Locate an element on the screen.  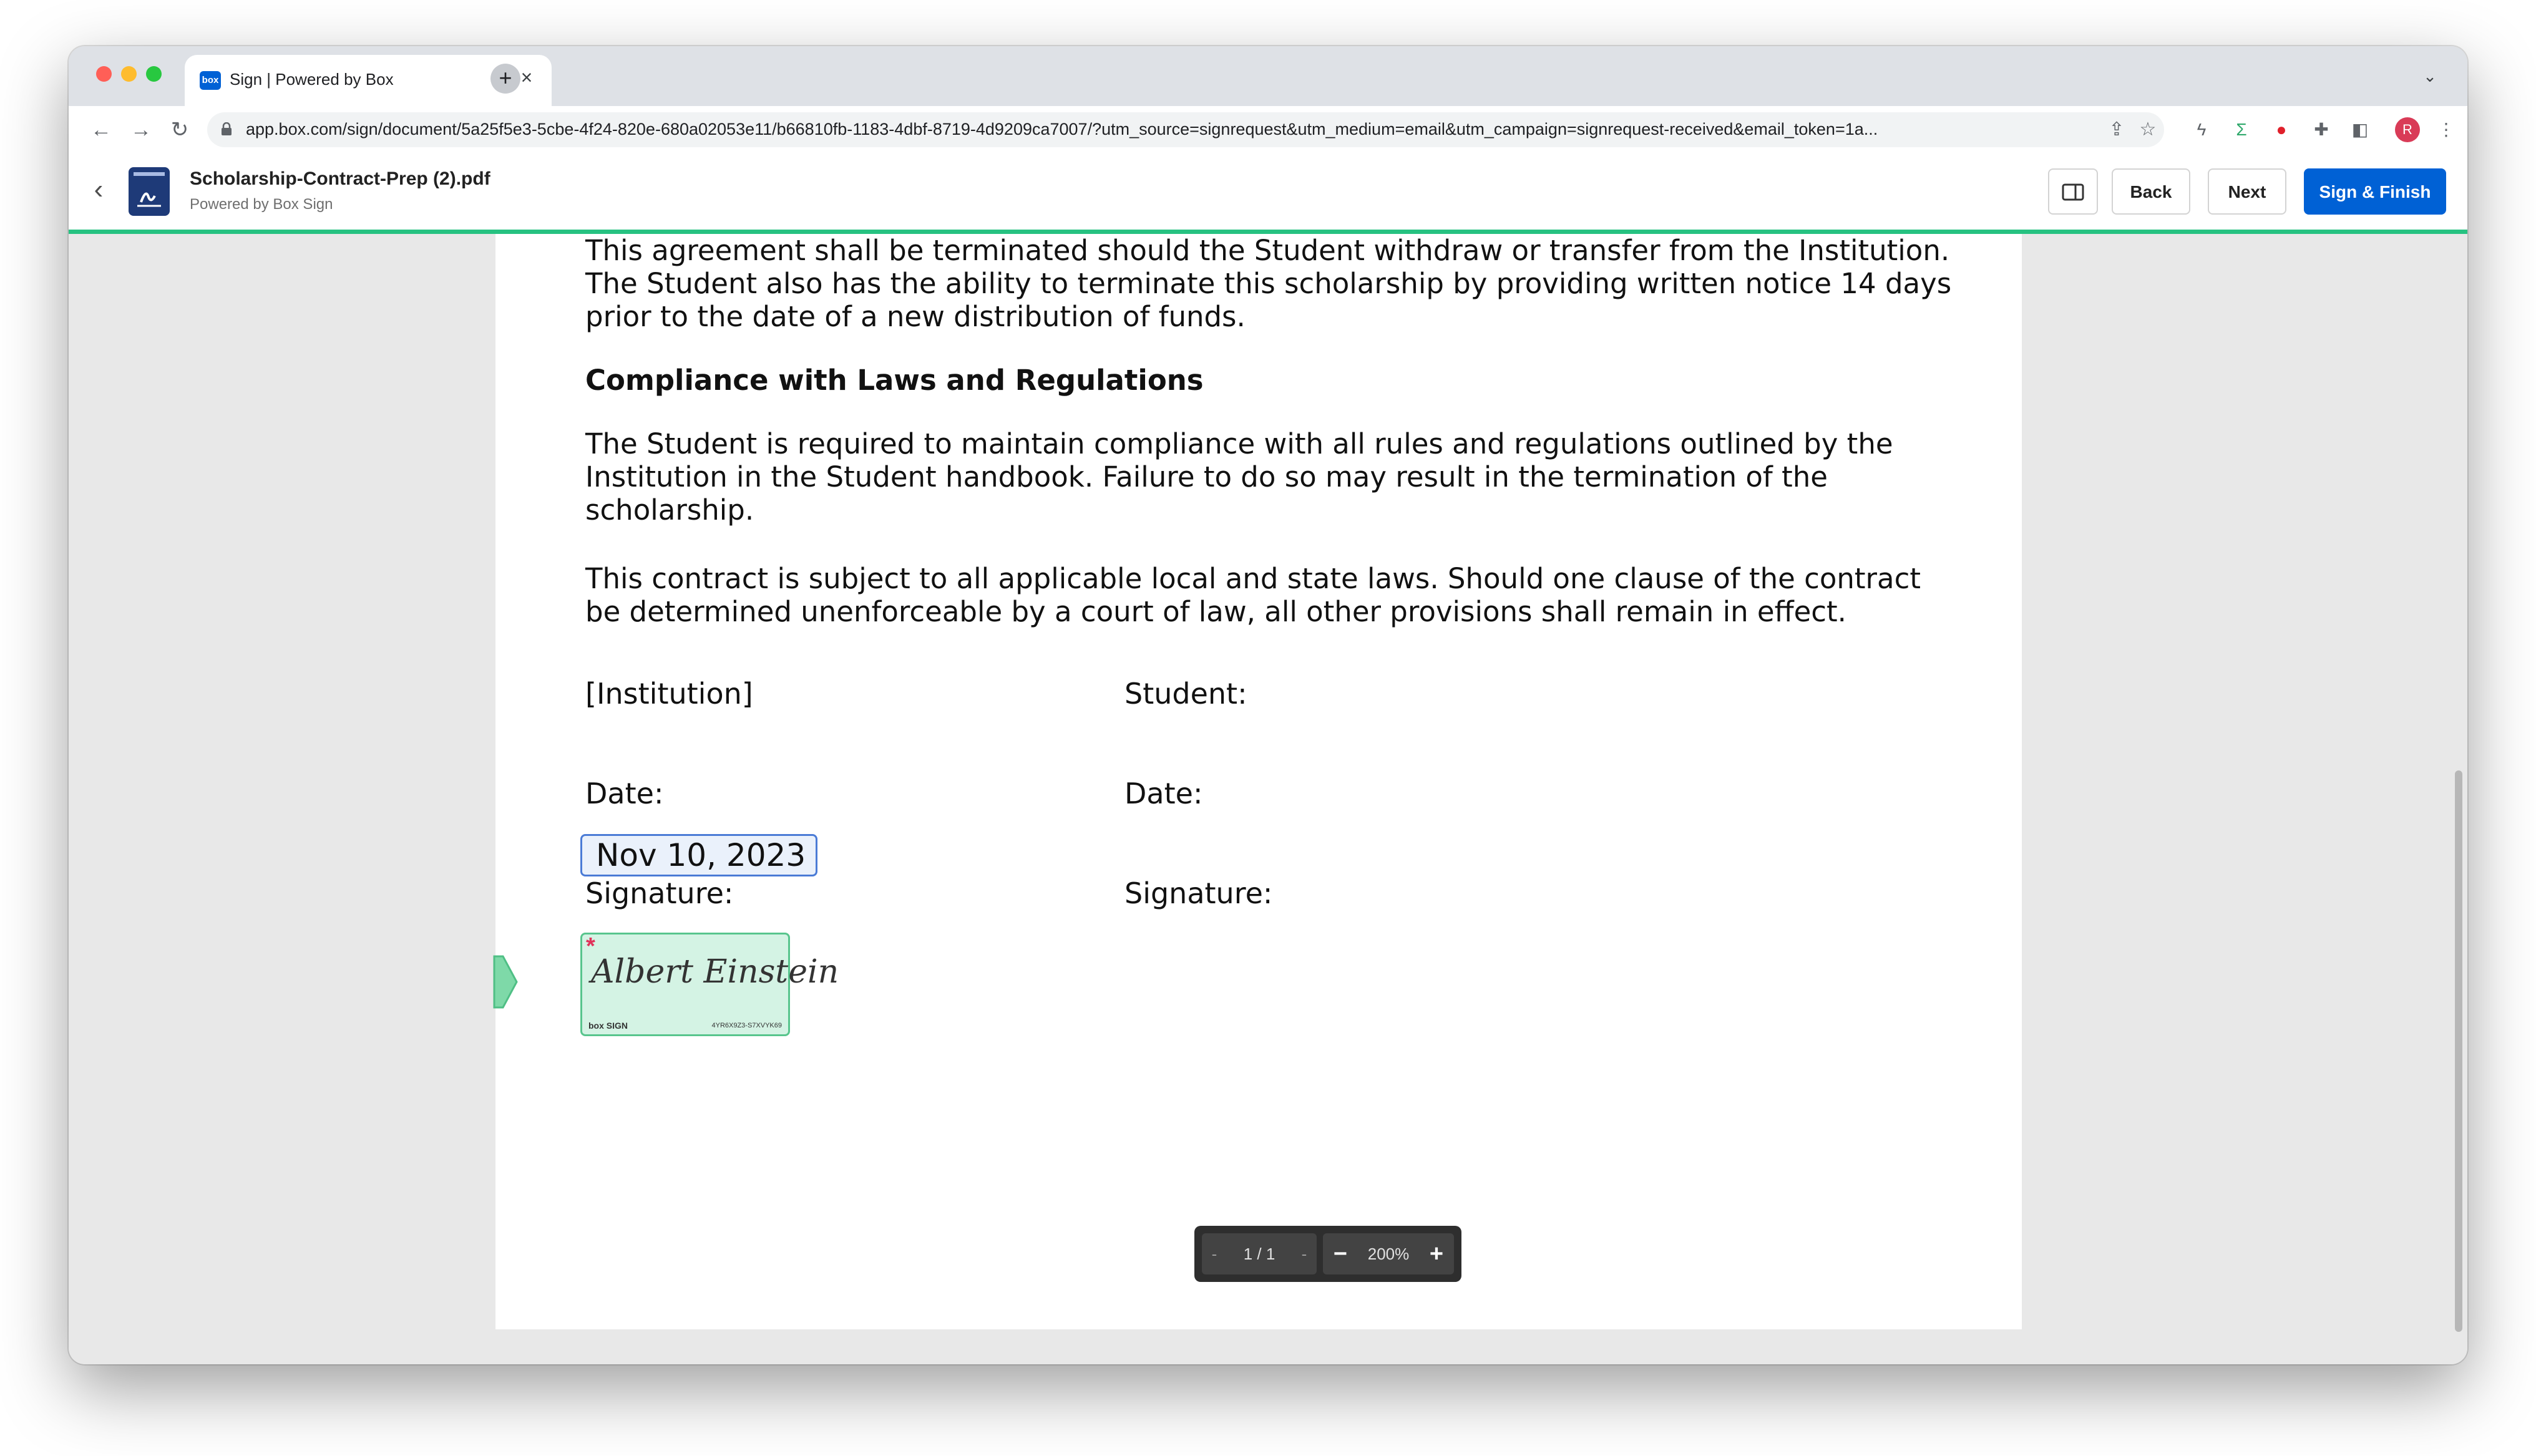
bookmark-star-icon: ☆ is located at coordinates (2148, 130).